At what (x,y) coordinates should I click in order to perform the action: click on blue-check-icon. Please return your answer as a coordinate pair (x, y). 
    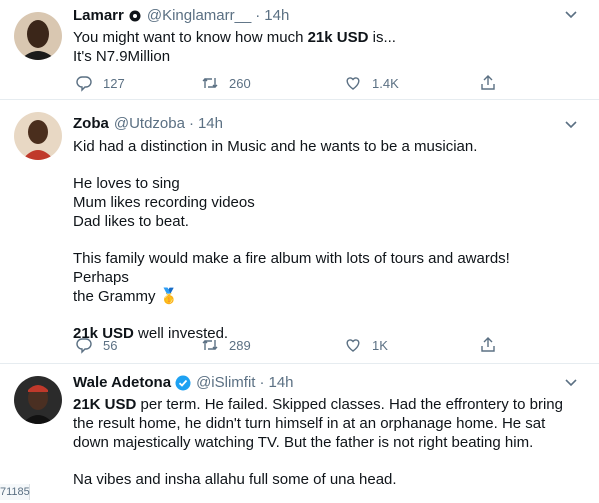
    Looking at the image, I should click on (183, 383).